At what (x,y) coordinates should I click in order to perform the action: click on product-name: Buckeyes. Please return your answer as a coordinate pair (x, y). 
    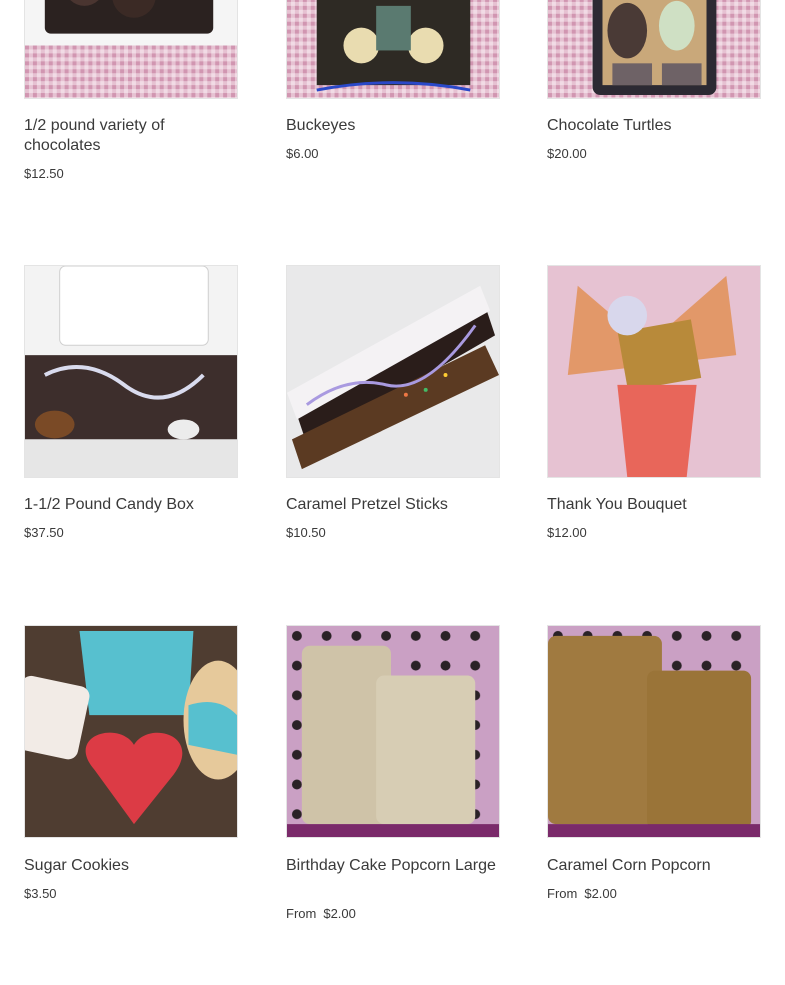
    Looking at the image, I should click on (391, 126).